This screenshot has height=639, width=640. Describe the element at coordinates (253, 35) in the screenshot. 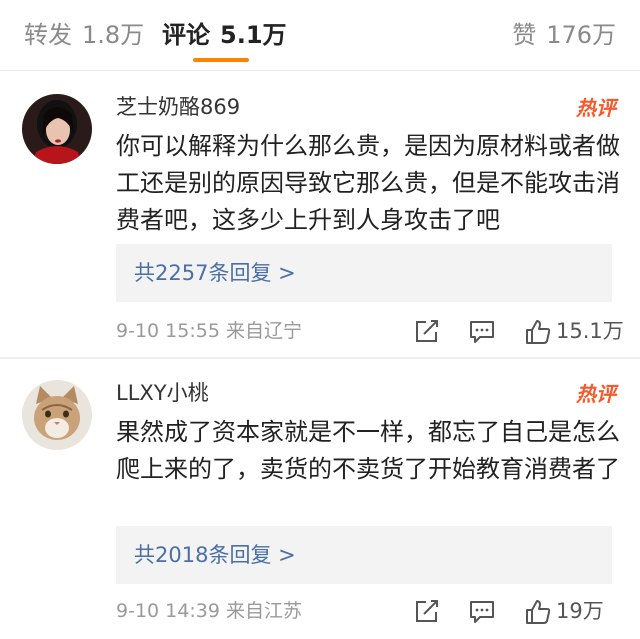

I see `tab-comment-count: 5.1万` at that location.